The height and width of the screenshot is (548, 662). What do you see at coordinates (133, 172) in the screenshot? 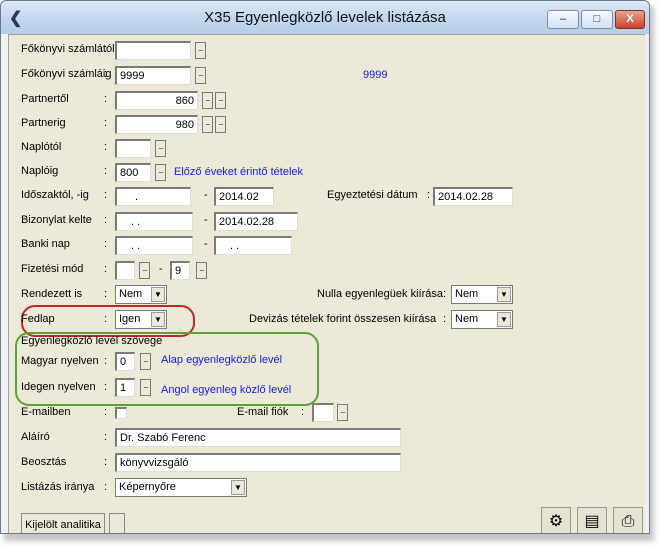
I see `naploig-input: 800` at bounding box center [133, 172].